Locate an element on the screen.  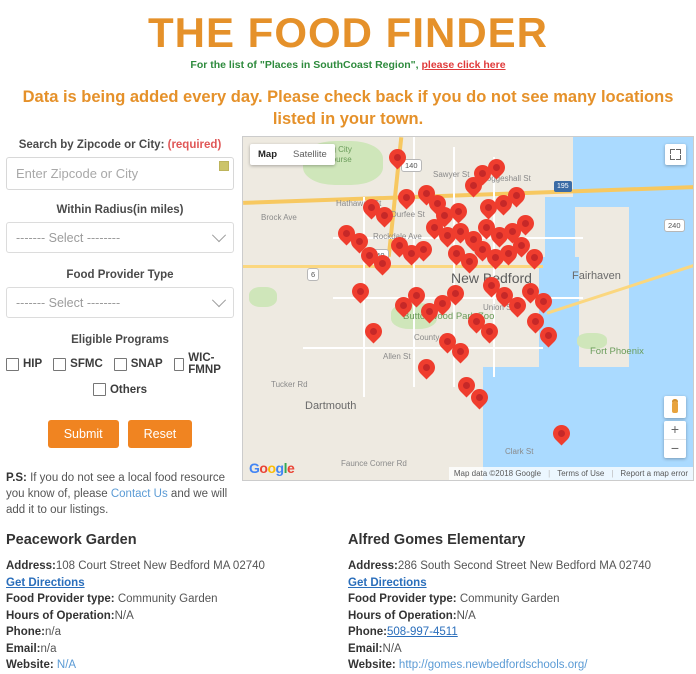
autocomplete-icon is located at coordinates (224, 166).